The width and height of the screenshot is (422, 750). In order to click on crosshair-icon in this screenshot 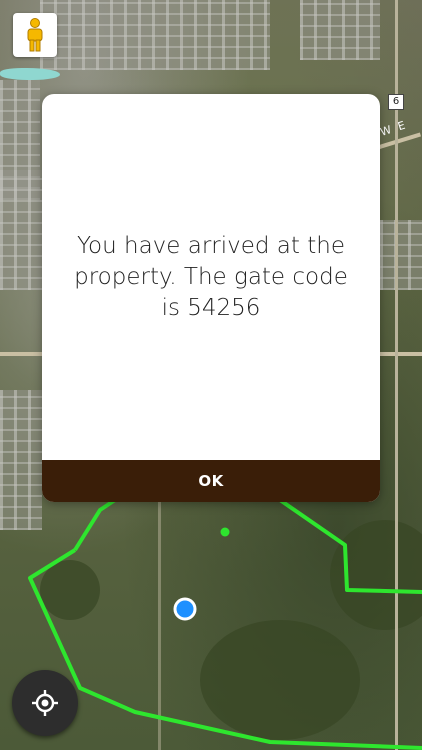, I will do `click(45, 703)`.